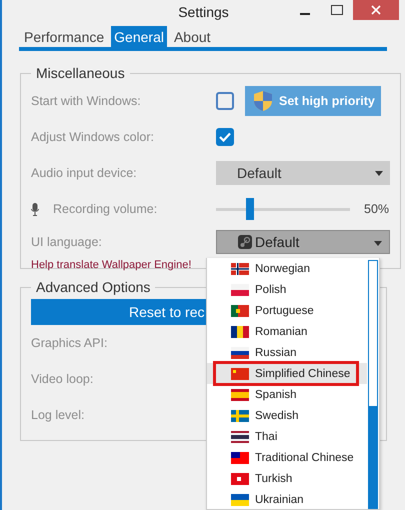 The image size is (405, 510). What do you see at coordinates (287, 352) in the screenshot?
I see `language-option: Russian` at bounding box center [287, 352].